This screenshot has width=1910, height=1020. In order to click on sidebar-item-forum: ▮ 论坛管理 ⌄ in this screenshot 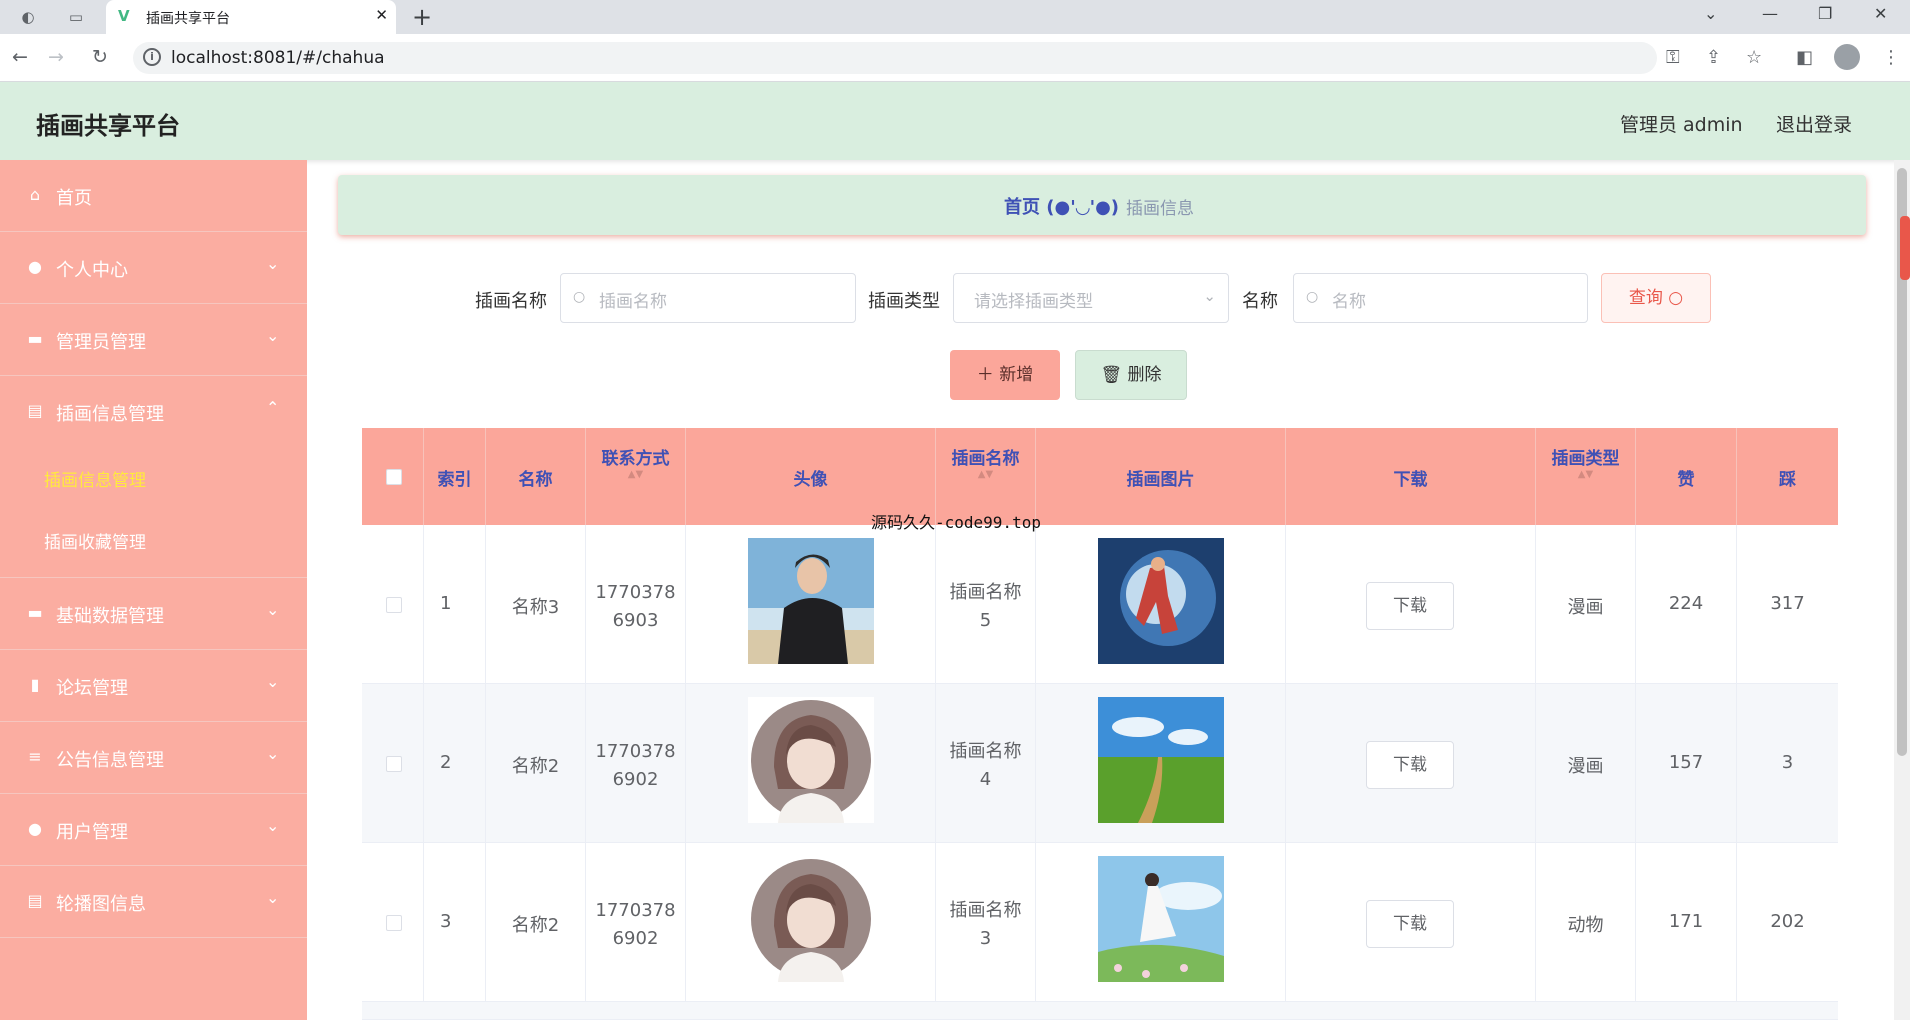, I will do `click(153, 686)`.